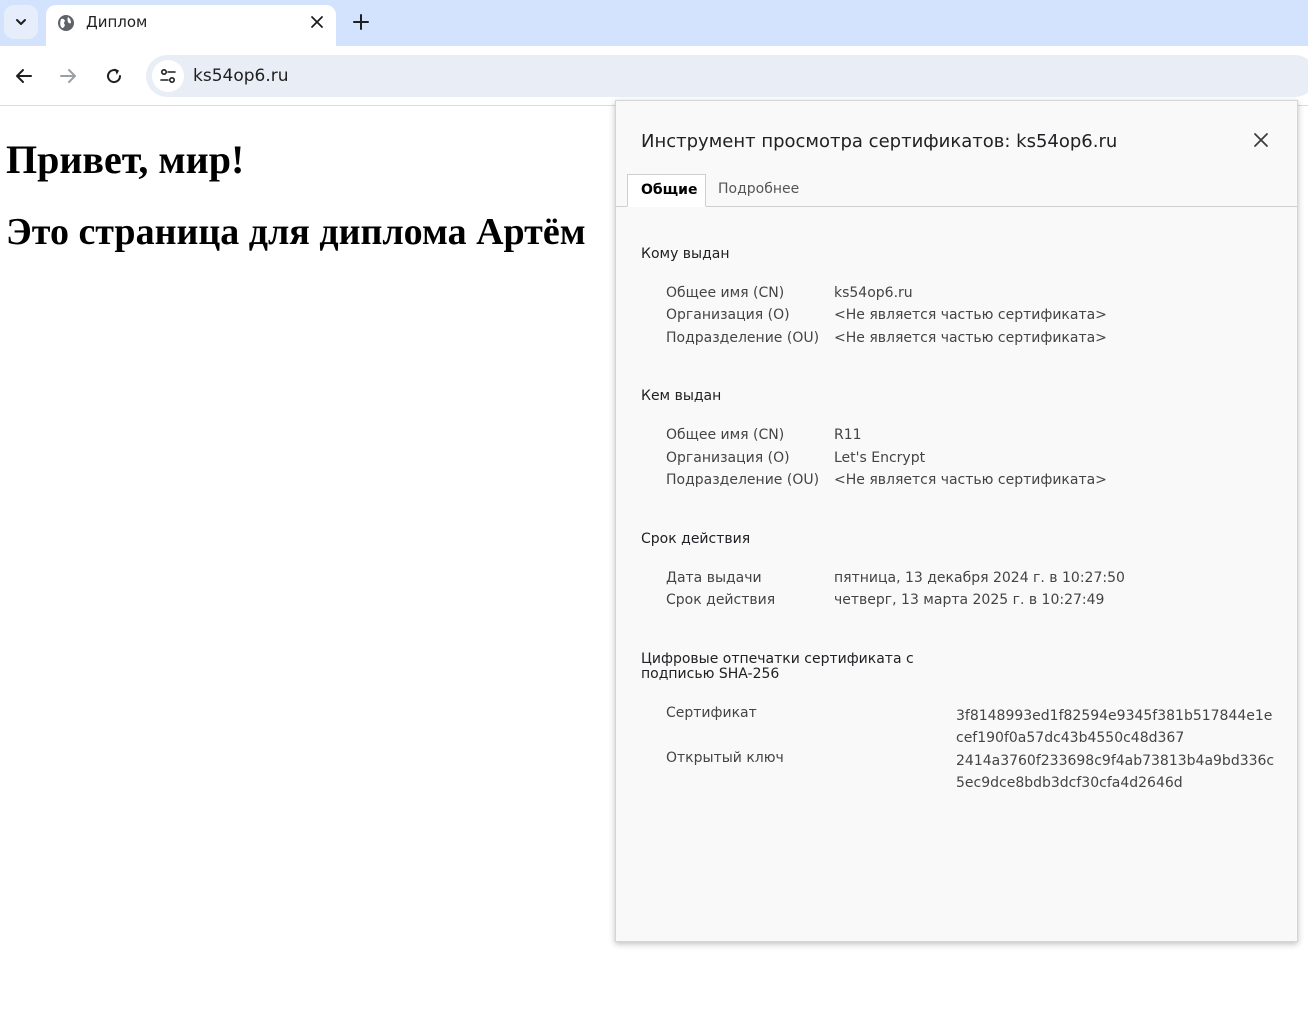  I want to click on back-arrow-icon, so click(24, 76).